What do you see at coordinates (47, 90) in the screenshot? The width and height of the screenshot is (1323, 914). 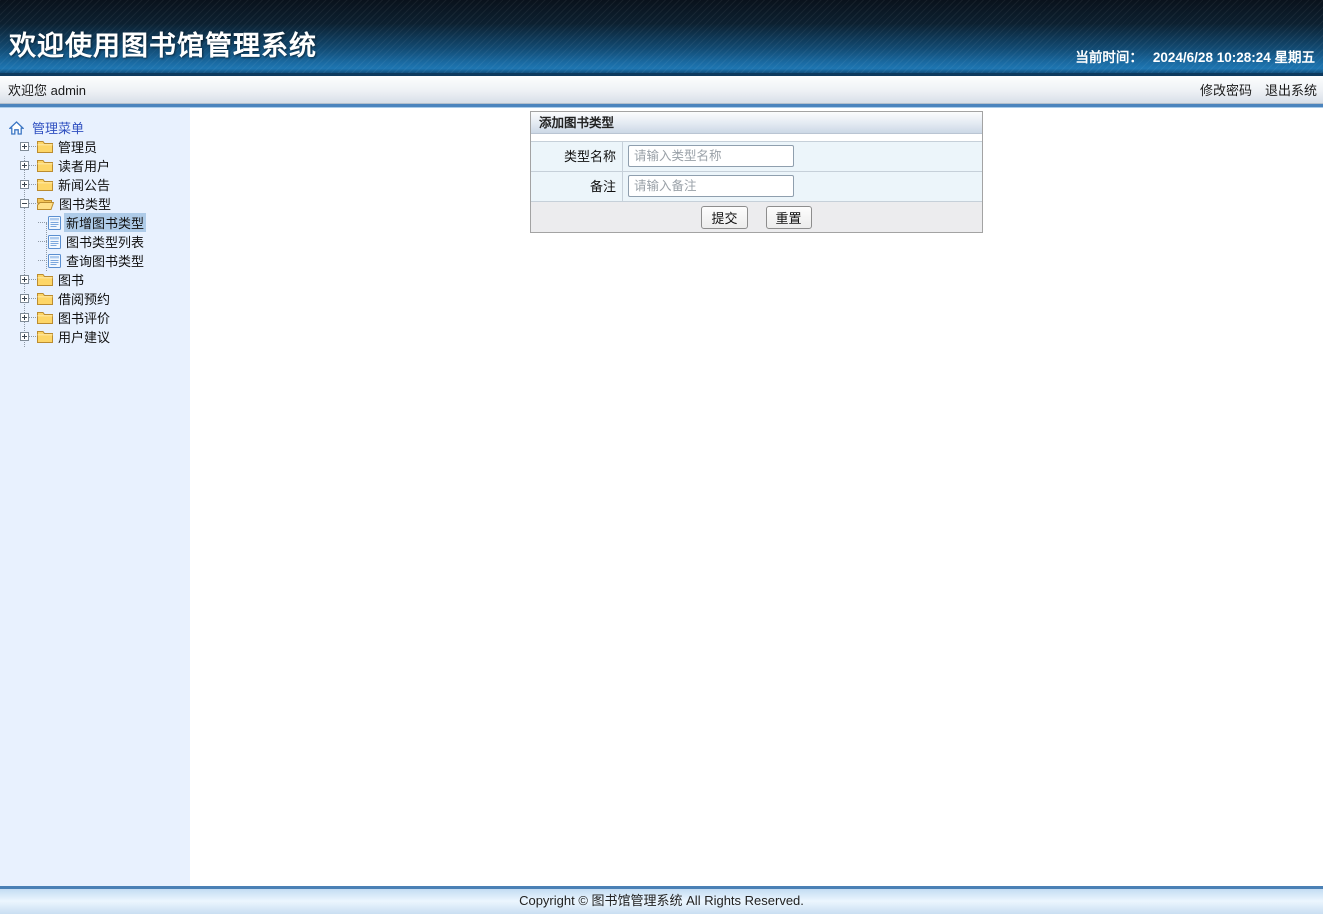 I see `welcome-text: 欢迎您 admin` at bounding box center [47, 90].